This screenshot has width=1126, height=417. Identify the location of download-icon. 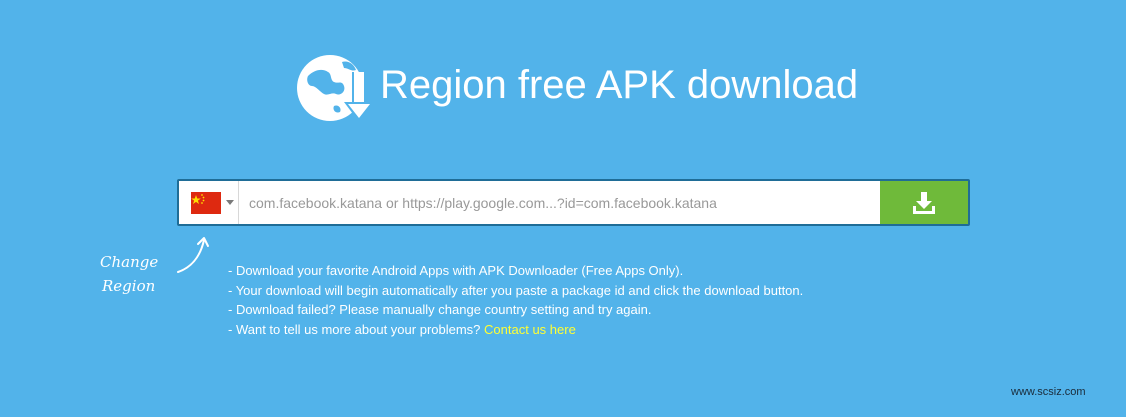
(924, 202).